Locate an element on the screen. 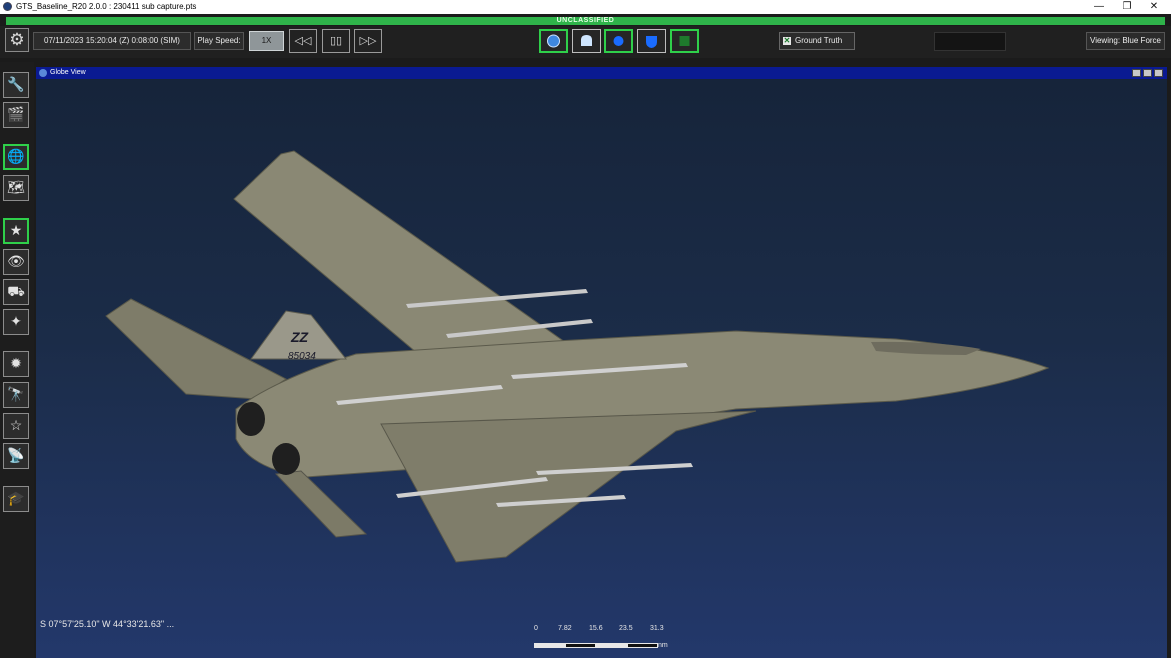 This screenshot has height=658, width=1171. scale-bar: 0 7.82 15.6 23.5 31.3 nm is located at coordinates (620, 638).